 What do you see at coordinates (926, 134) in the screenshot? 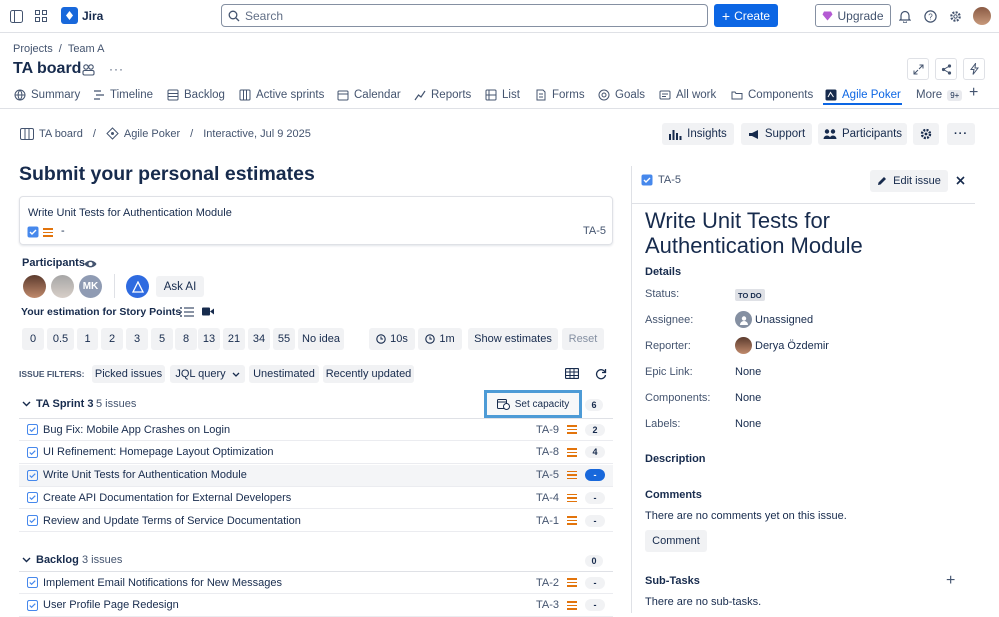
I see `settings-button` at bounding box center [926, 134].